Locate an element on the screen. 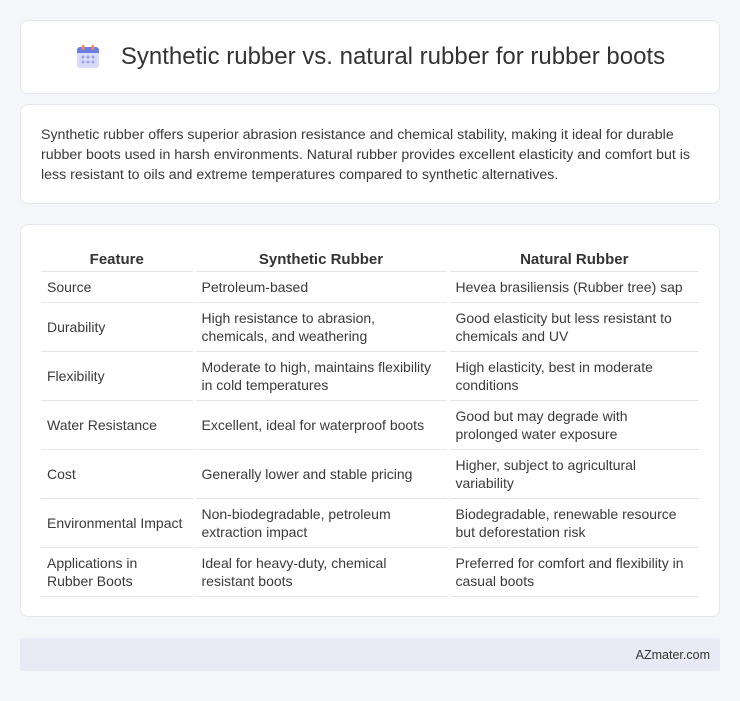  cell-feature: Flexibility is located at coordinates (117, 376).